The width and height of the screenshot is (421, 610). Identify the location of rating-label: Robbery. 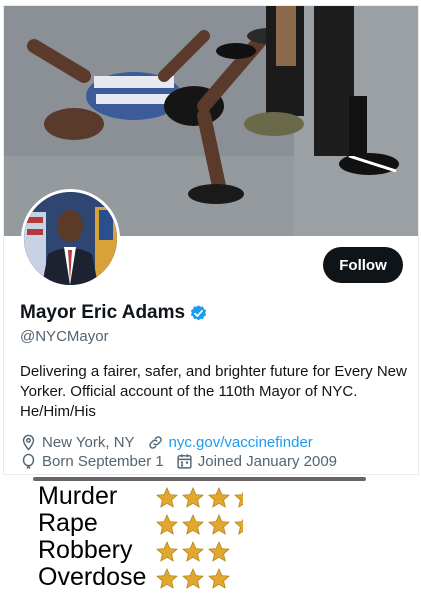
(85, 550).